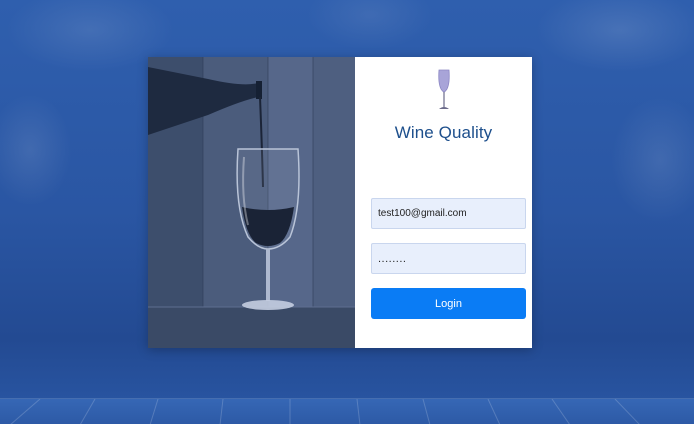  I want to click on wine-glass-icon, so click(444, 89).